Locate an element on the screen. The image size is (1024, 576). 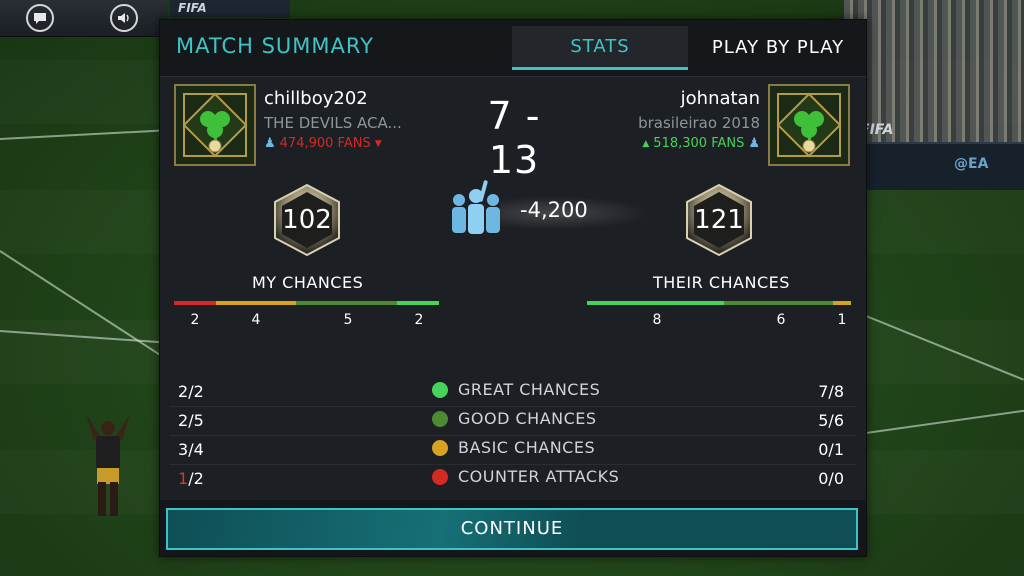
home-rating: 102 is located at coordinates (307, 220).